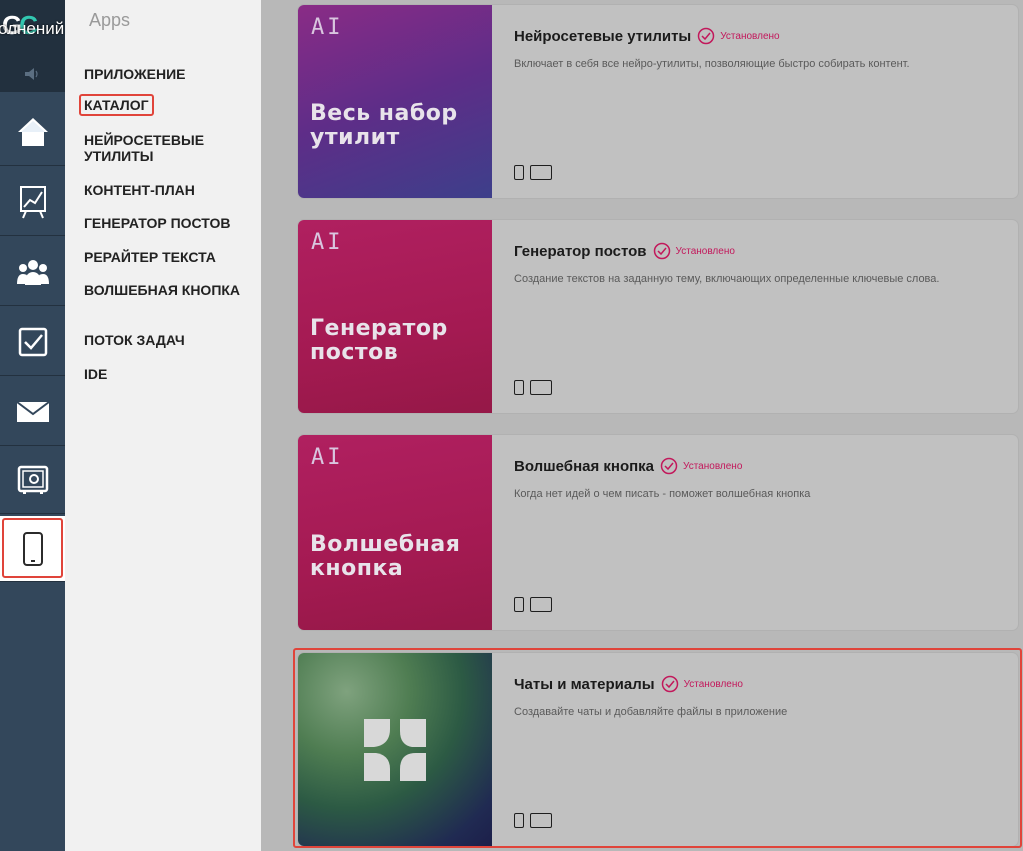 This screenshot has height=851, width=1023. I want to click on chart-icon, so click(32, 201).